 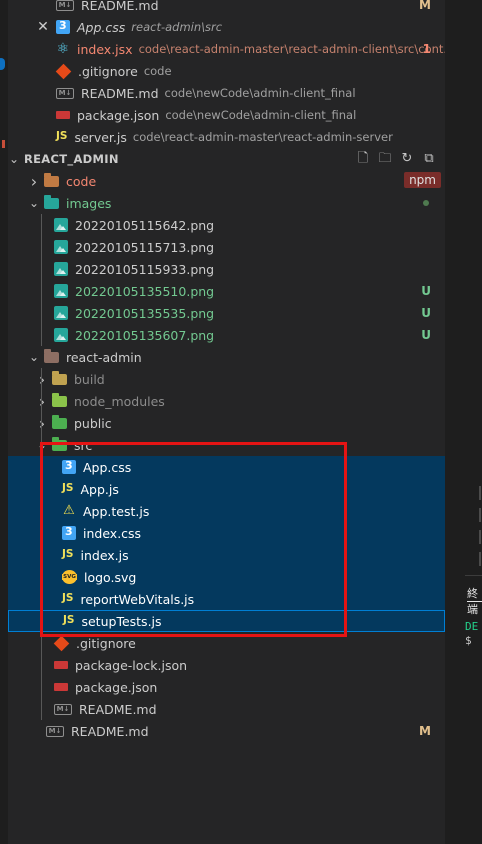 I want to click on folder-item-images: ⌄ images, so click(x=226, y=203).